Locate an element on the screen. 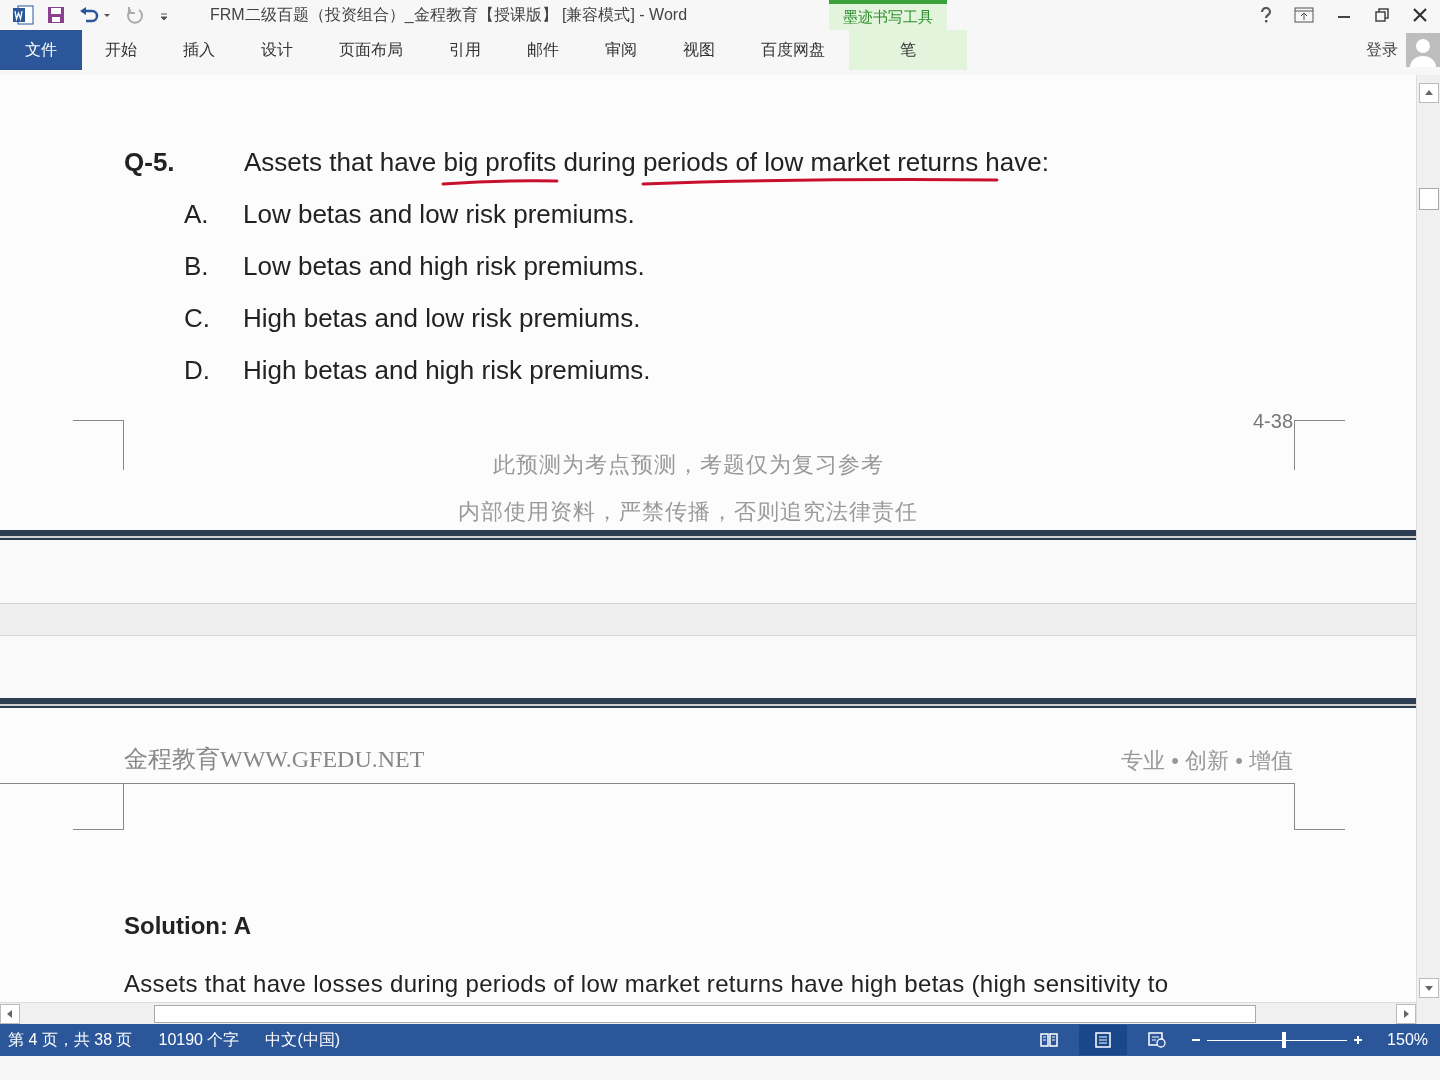  horizontal-scrollbar is located at coordinates (708, 1013).